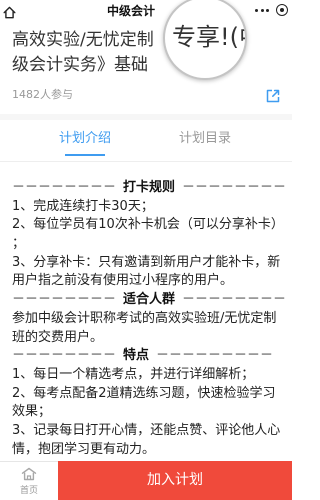 The image size is (320, 500). Describe the element at coordinates (28, 491) in the screenshot. I see `bottom-home-label: 首页` at that location.